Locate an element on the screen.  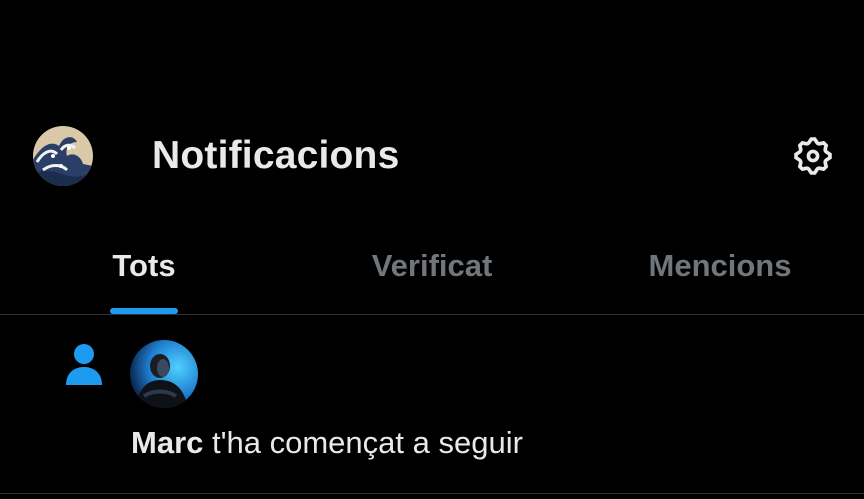
active-tab-indicator is located at coordinates (144, 311).